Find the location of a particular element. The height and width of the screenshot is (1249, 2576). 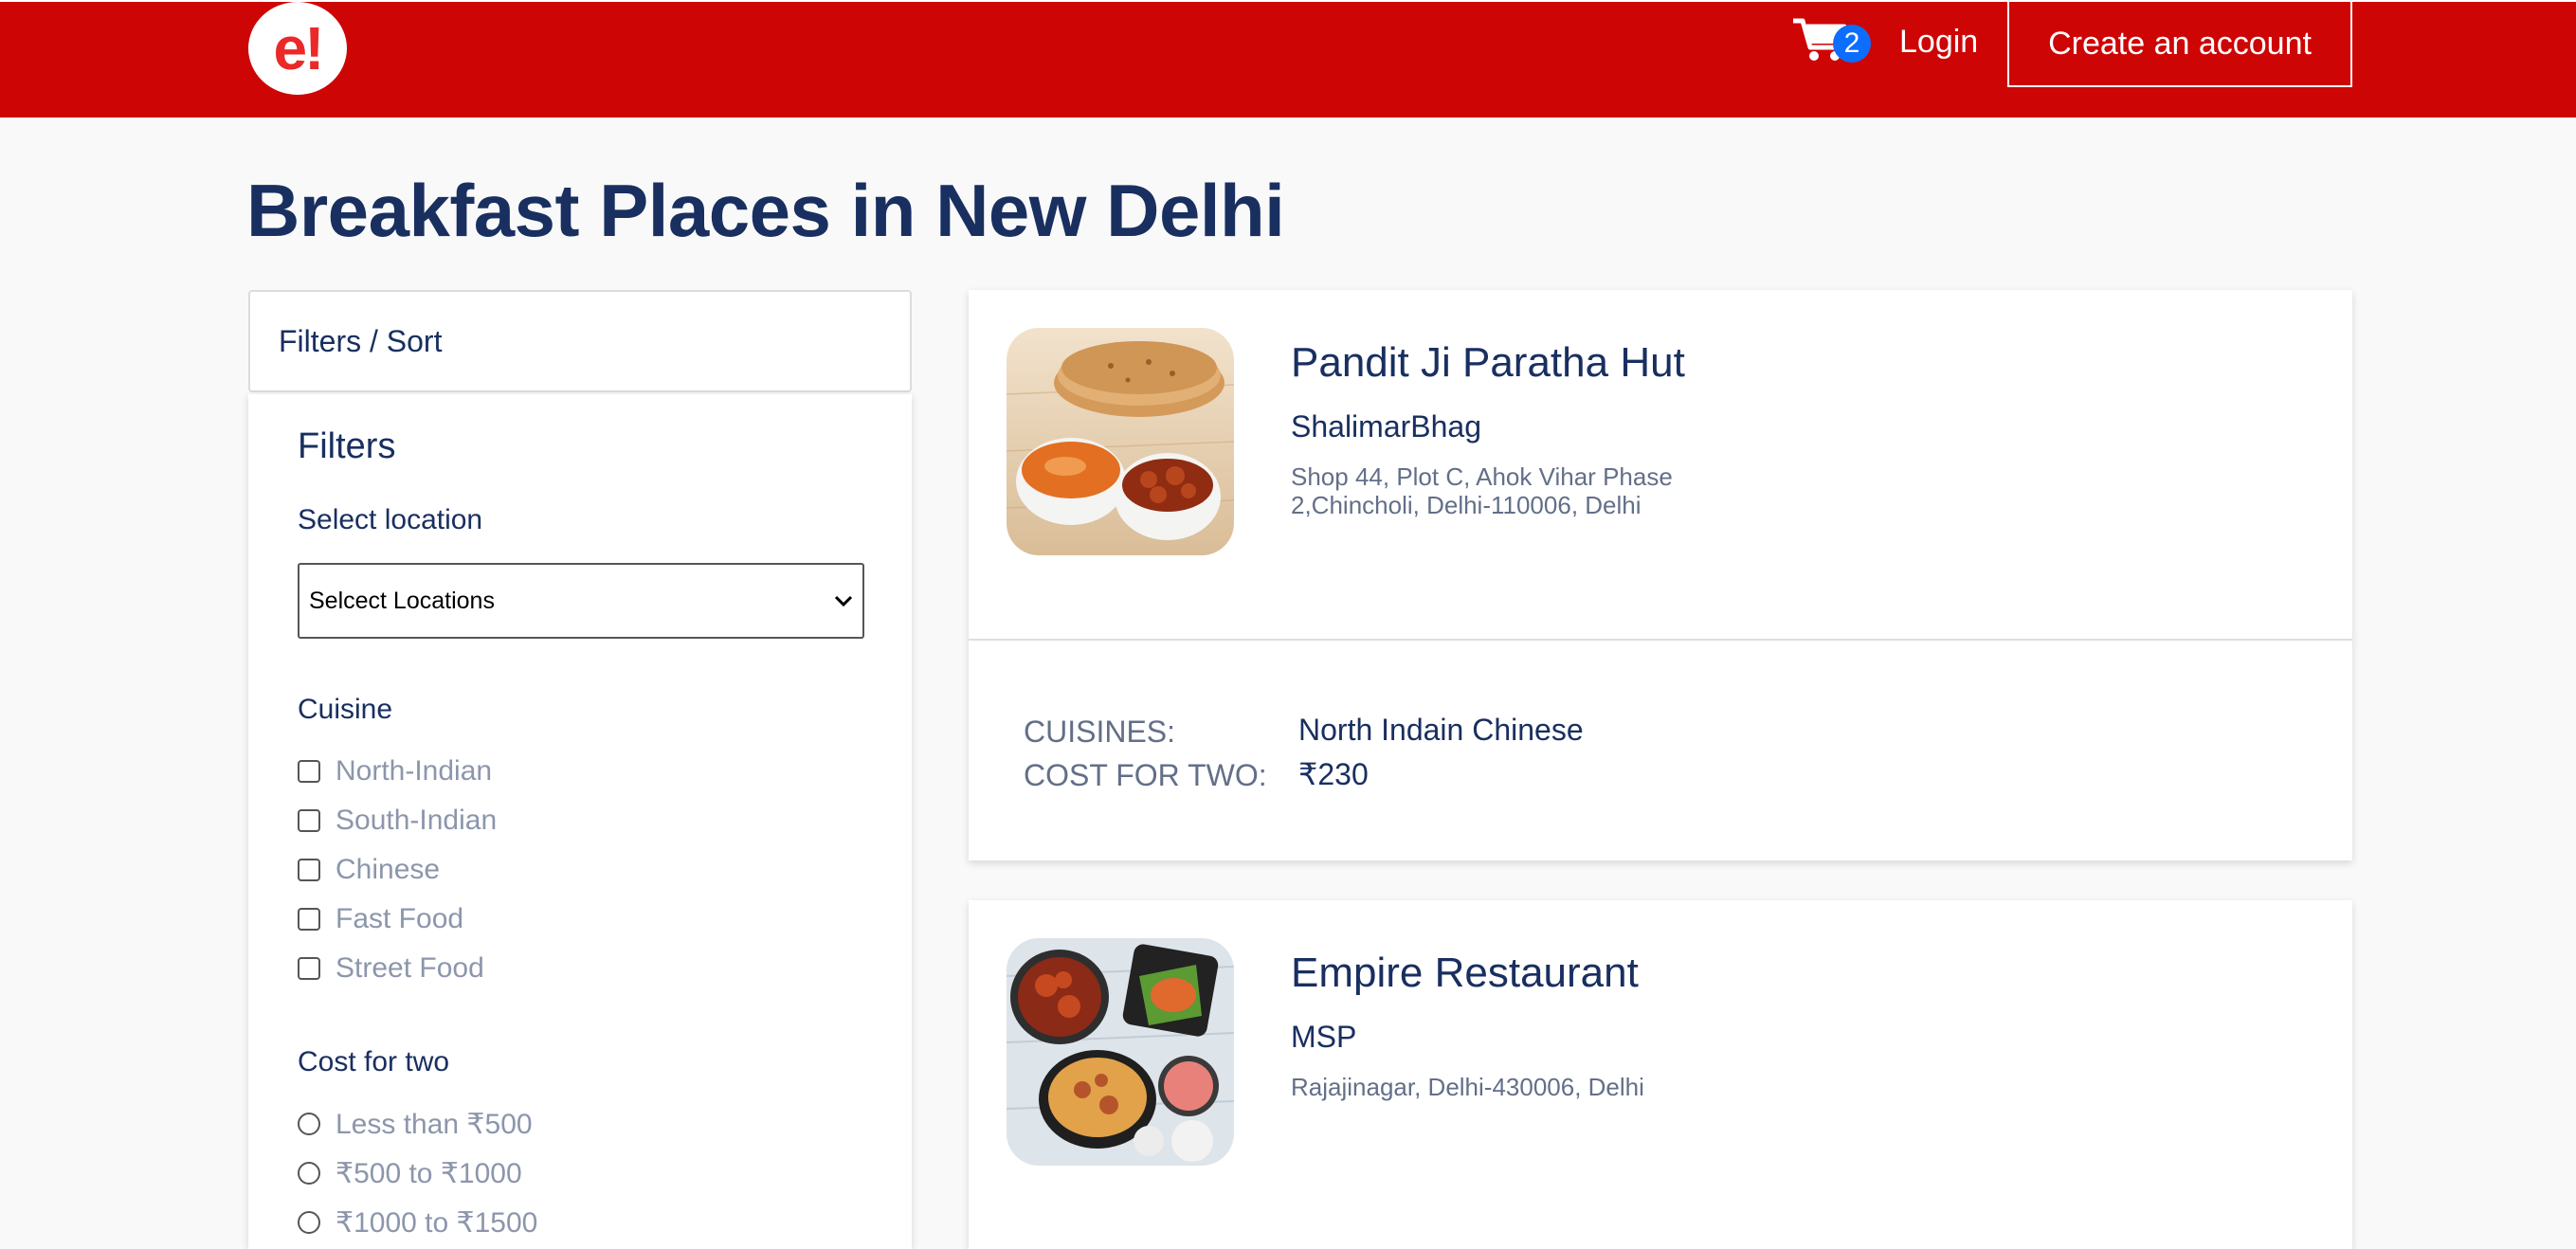

restaurant-address: Rajajinagar, Delhi-430006, Delhi is located at coordinates (1467, 1087).